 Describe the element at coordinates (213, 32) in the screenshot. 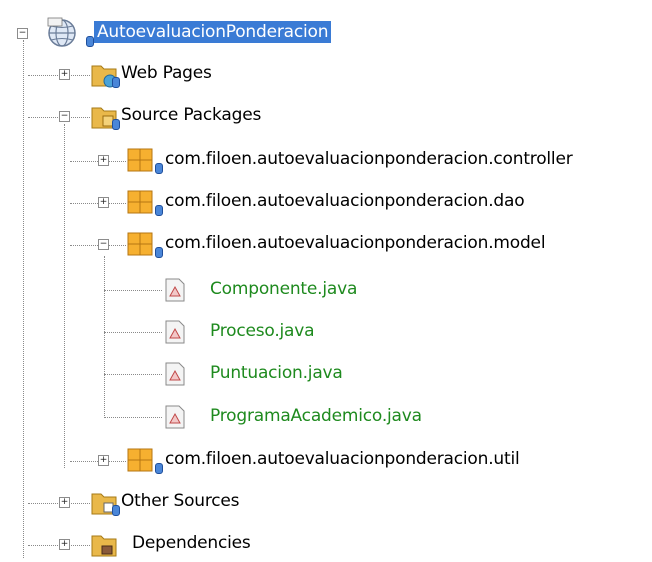

I see `root-project-label: AutoevaluacionPonderacion` at that location.